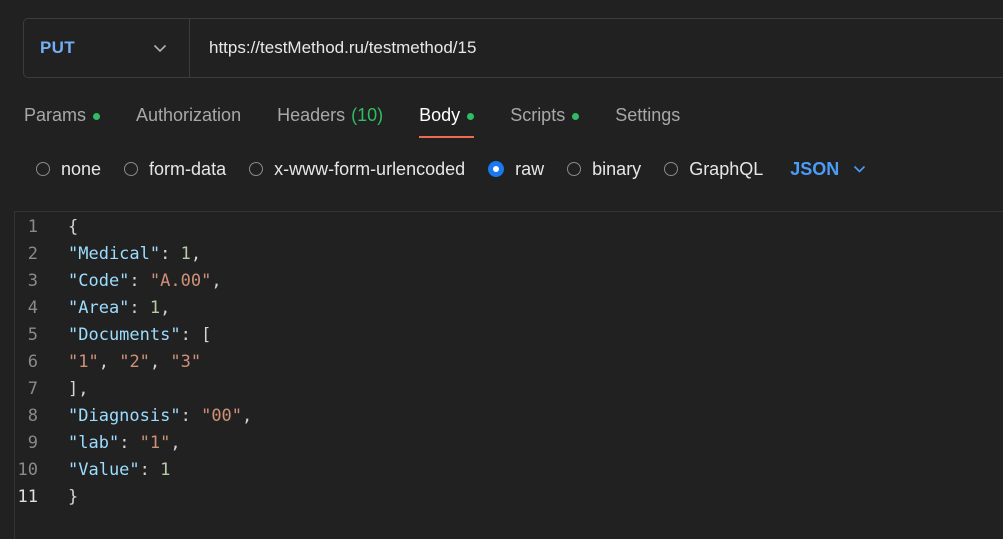  What do you see at coordinates (32, 388) in the screenshot?
I see `line-number: 7` at bounding box center [32, 388].